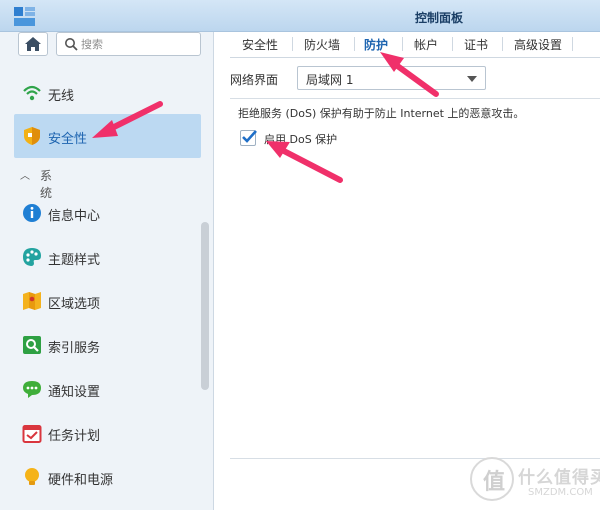 This screenshot has width=600, height=510. I want to click on checkmark-icon, so click(249, 136).